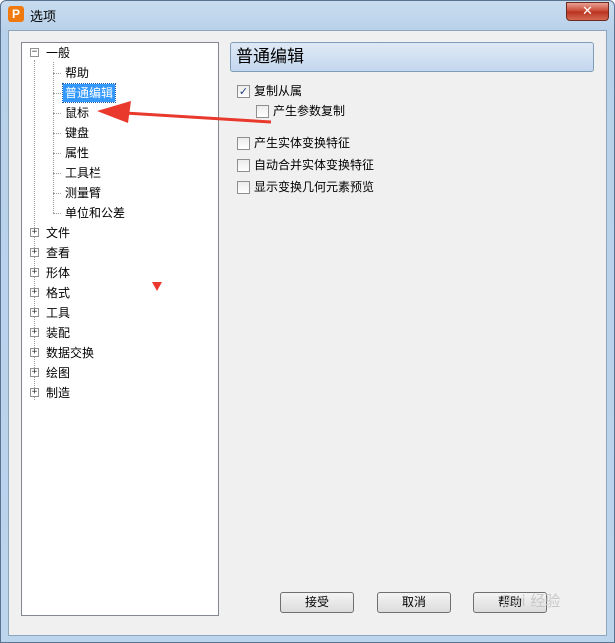 The width and height of the screenshot is (615, 643). What do you see at coordinates (43, 17) in the screenshot?
I see `window-title: 选项` at bounding box center [43, 17].